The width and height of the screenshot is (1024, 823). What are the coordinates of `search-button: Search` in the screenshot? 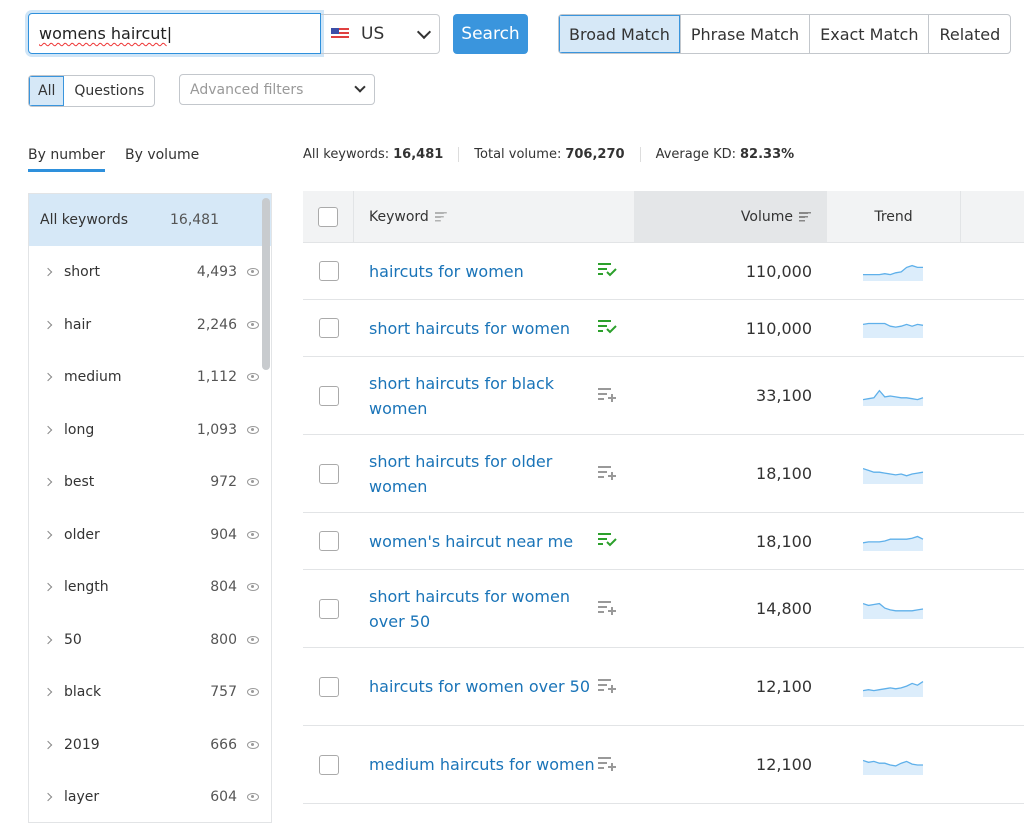 It's located at (490, 34).